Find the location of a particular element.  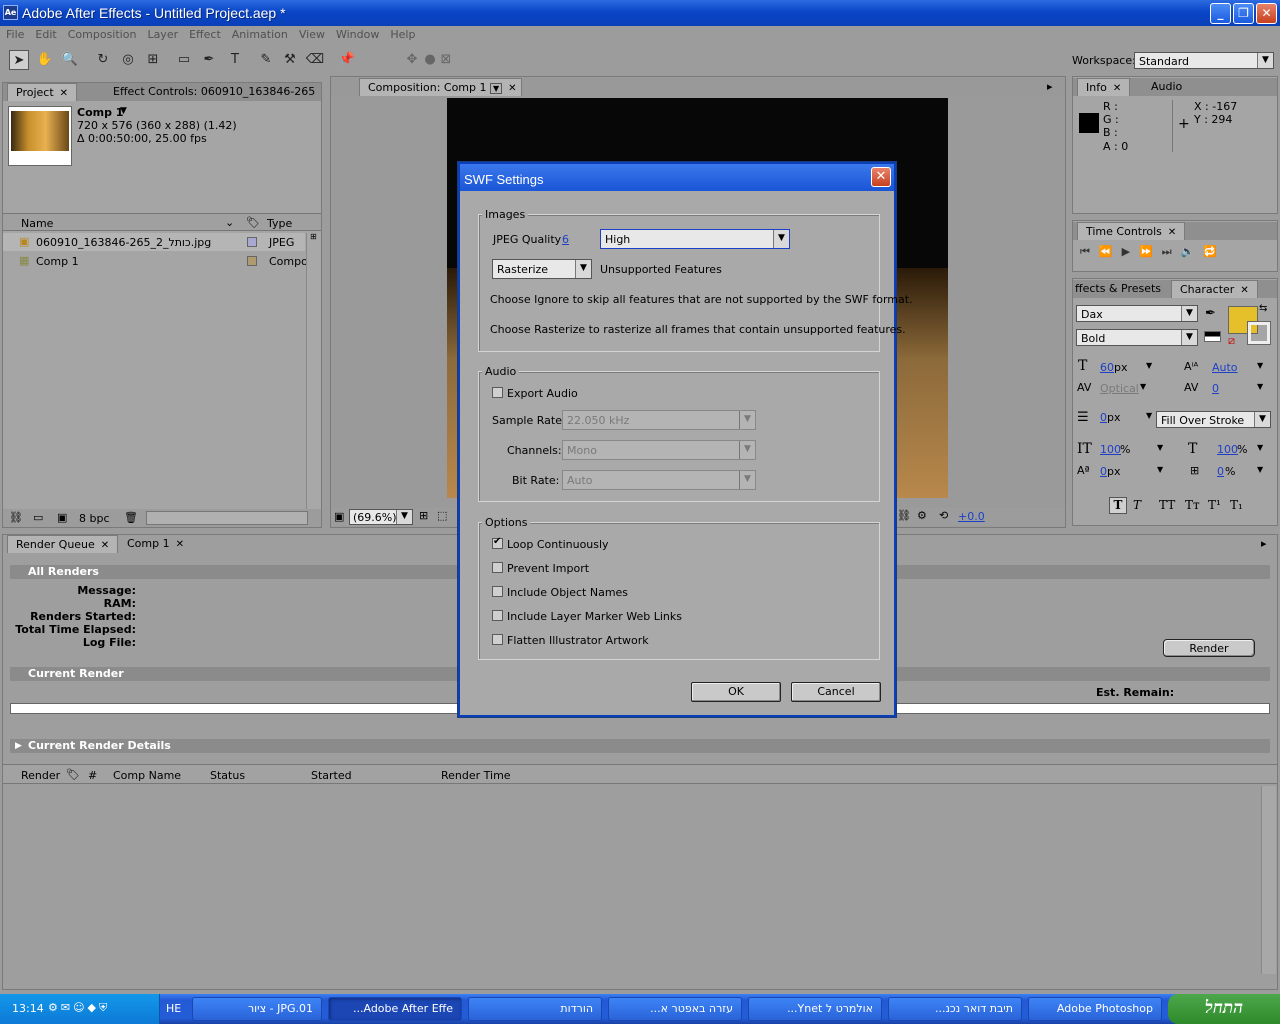

tab-render-queue: Render Queue ✕ is located at coordinates (63, 544).